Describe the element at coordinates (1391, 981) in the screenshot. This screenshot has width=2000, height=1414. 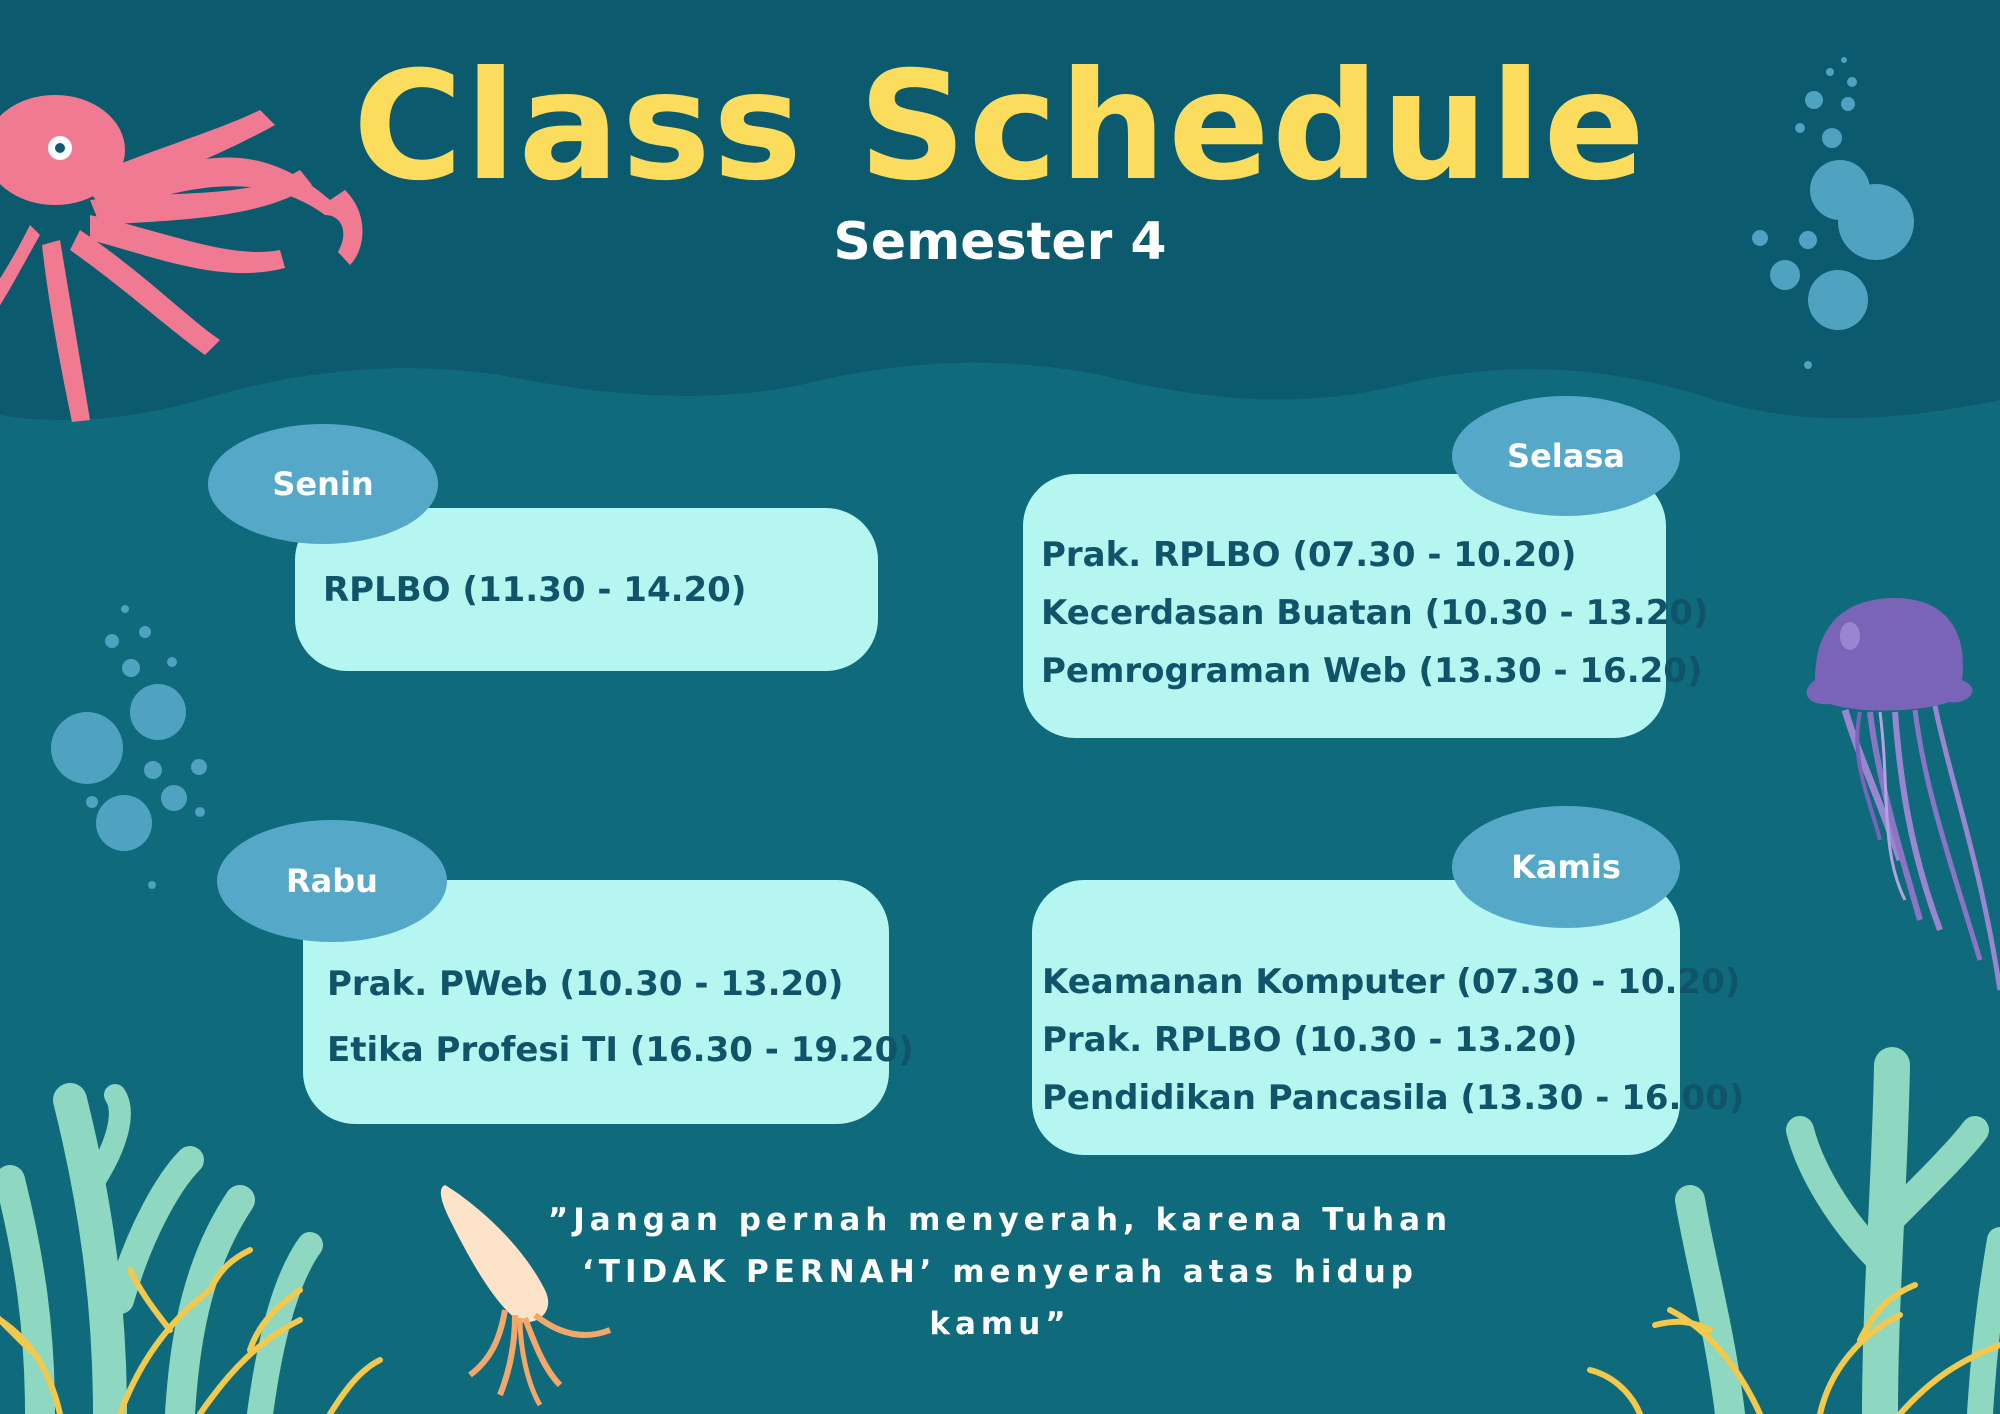
I see `class-entry: Keamanan Komputer (07.30 - 10.20)` at that location.